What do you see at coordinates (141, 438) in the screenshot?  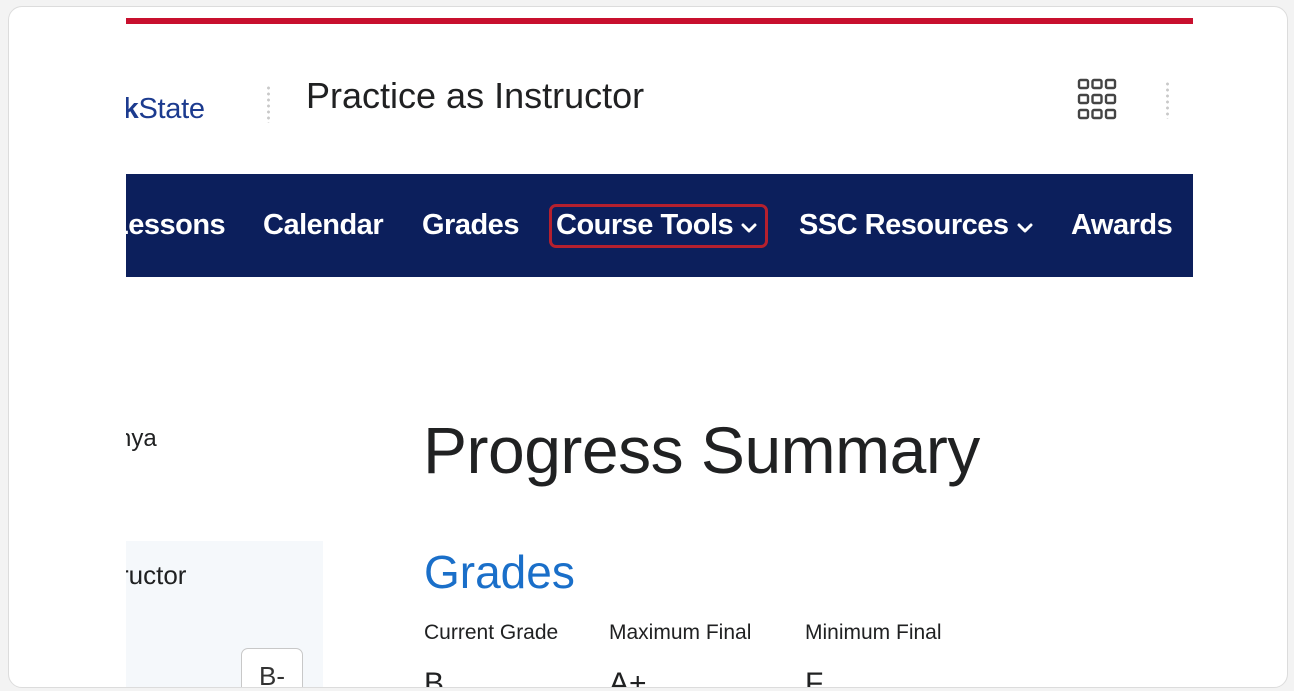 I see `user-name: nya` at bounding box center [141, 438].